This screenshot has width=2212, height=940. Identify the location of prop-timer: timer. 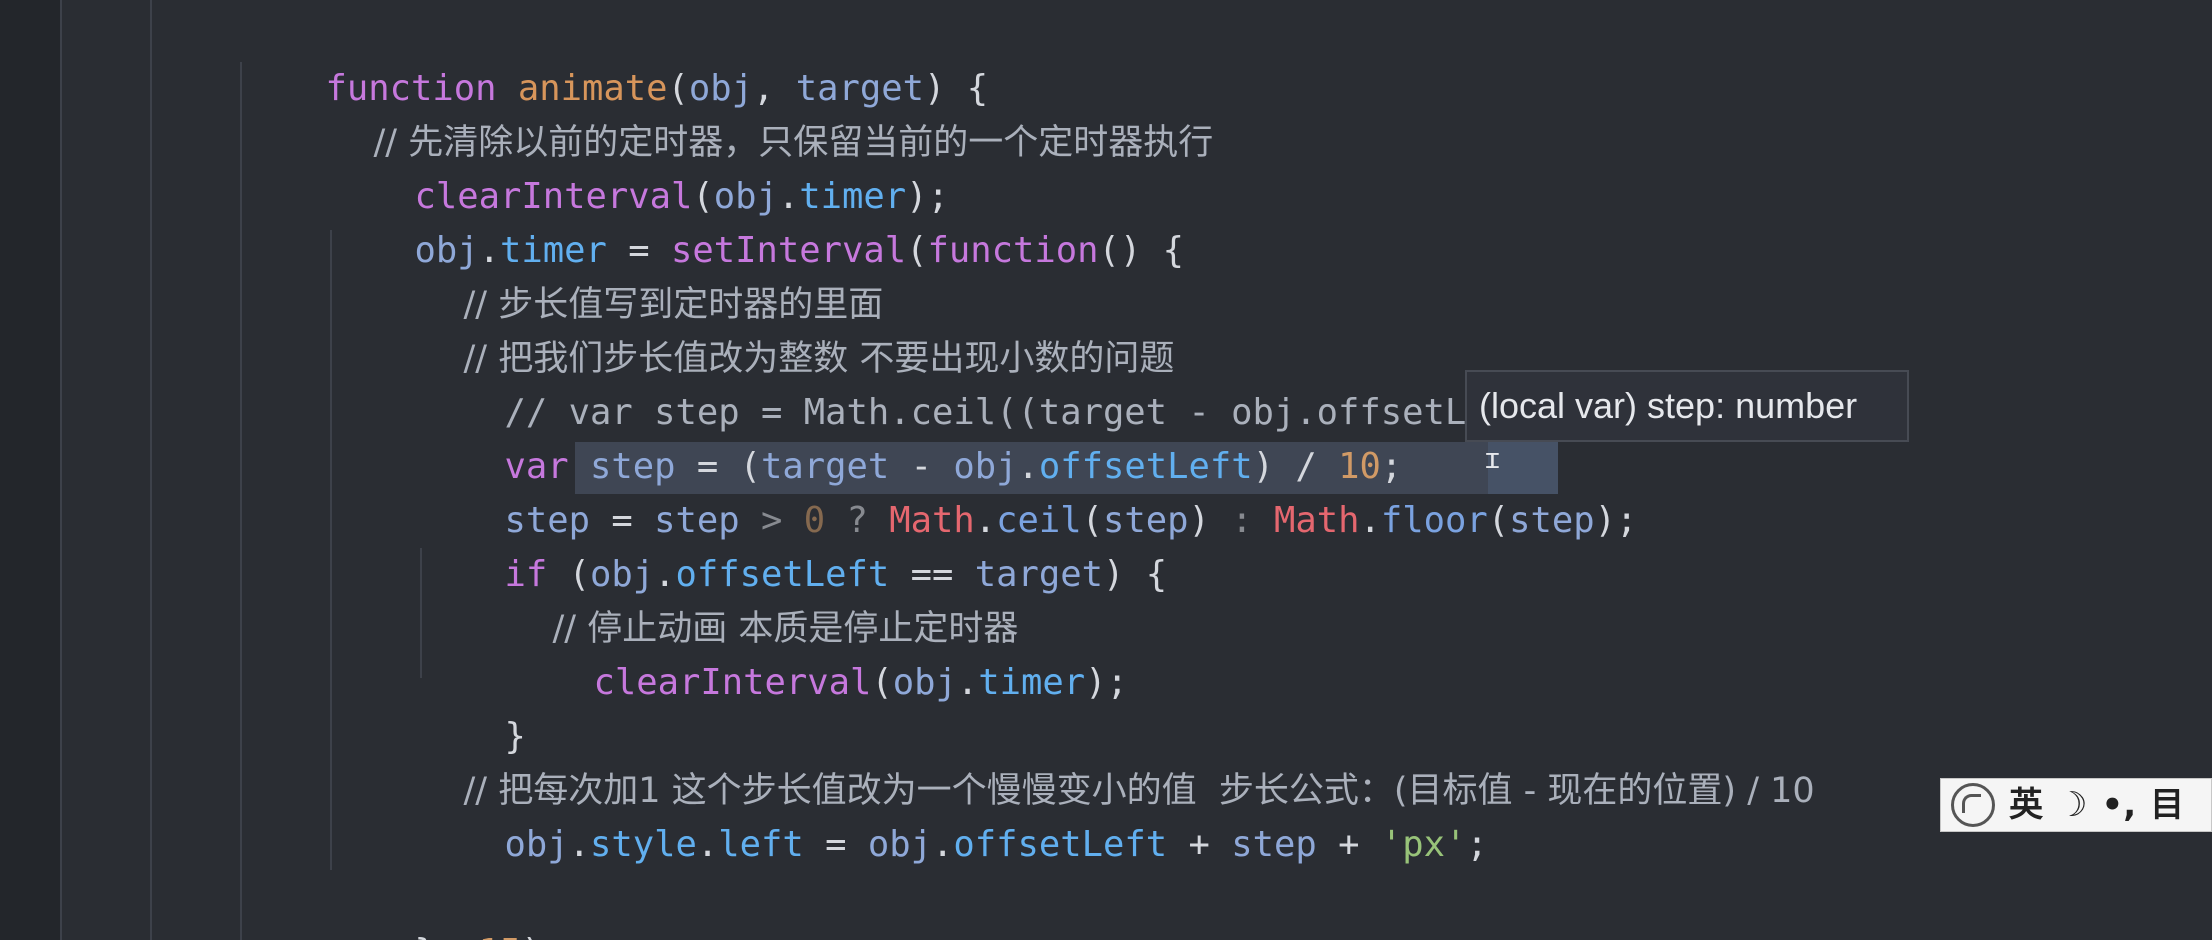
(1032, 682).